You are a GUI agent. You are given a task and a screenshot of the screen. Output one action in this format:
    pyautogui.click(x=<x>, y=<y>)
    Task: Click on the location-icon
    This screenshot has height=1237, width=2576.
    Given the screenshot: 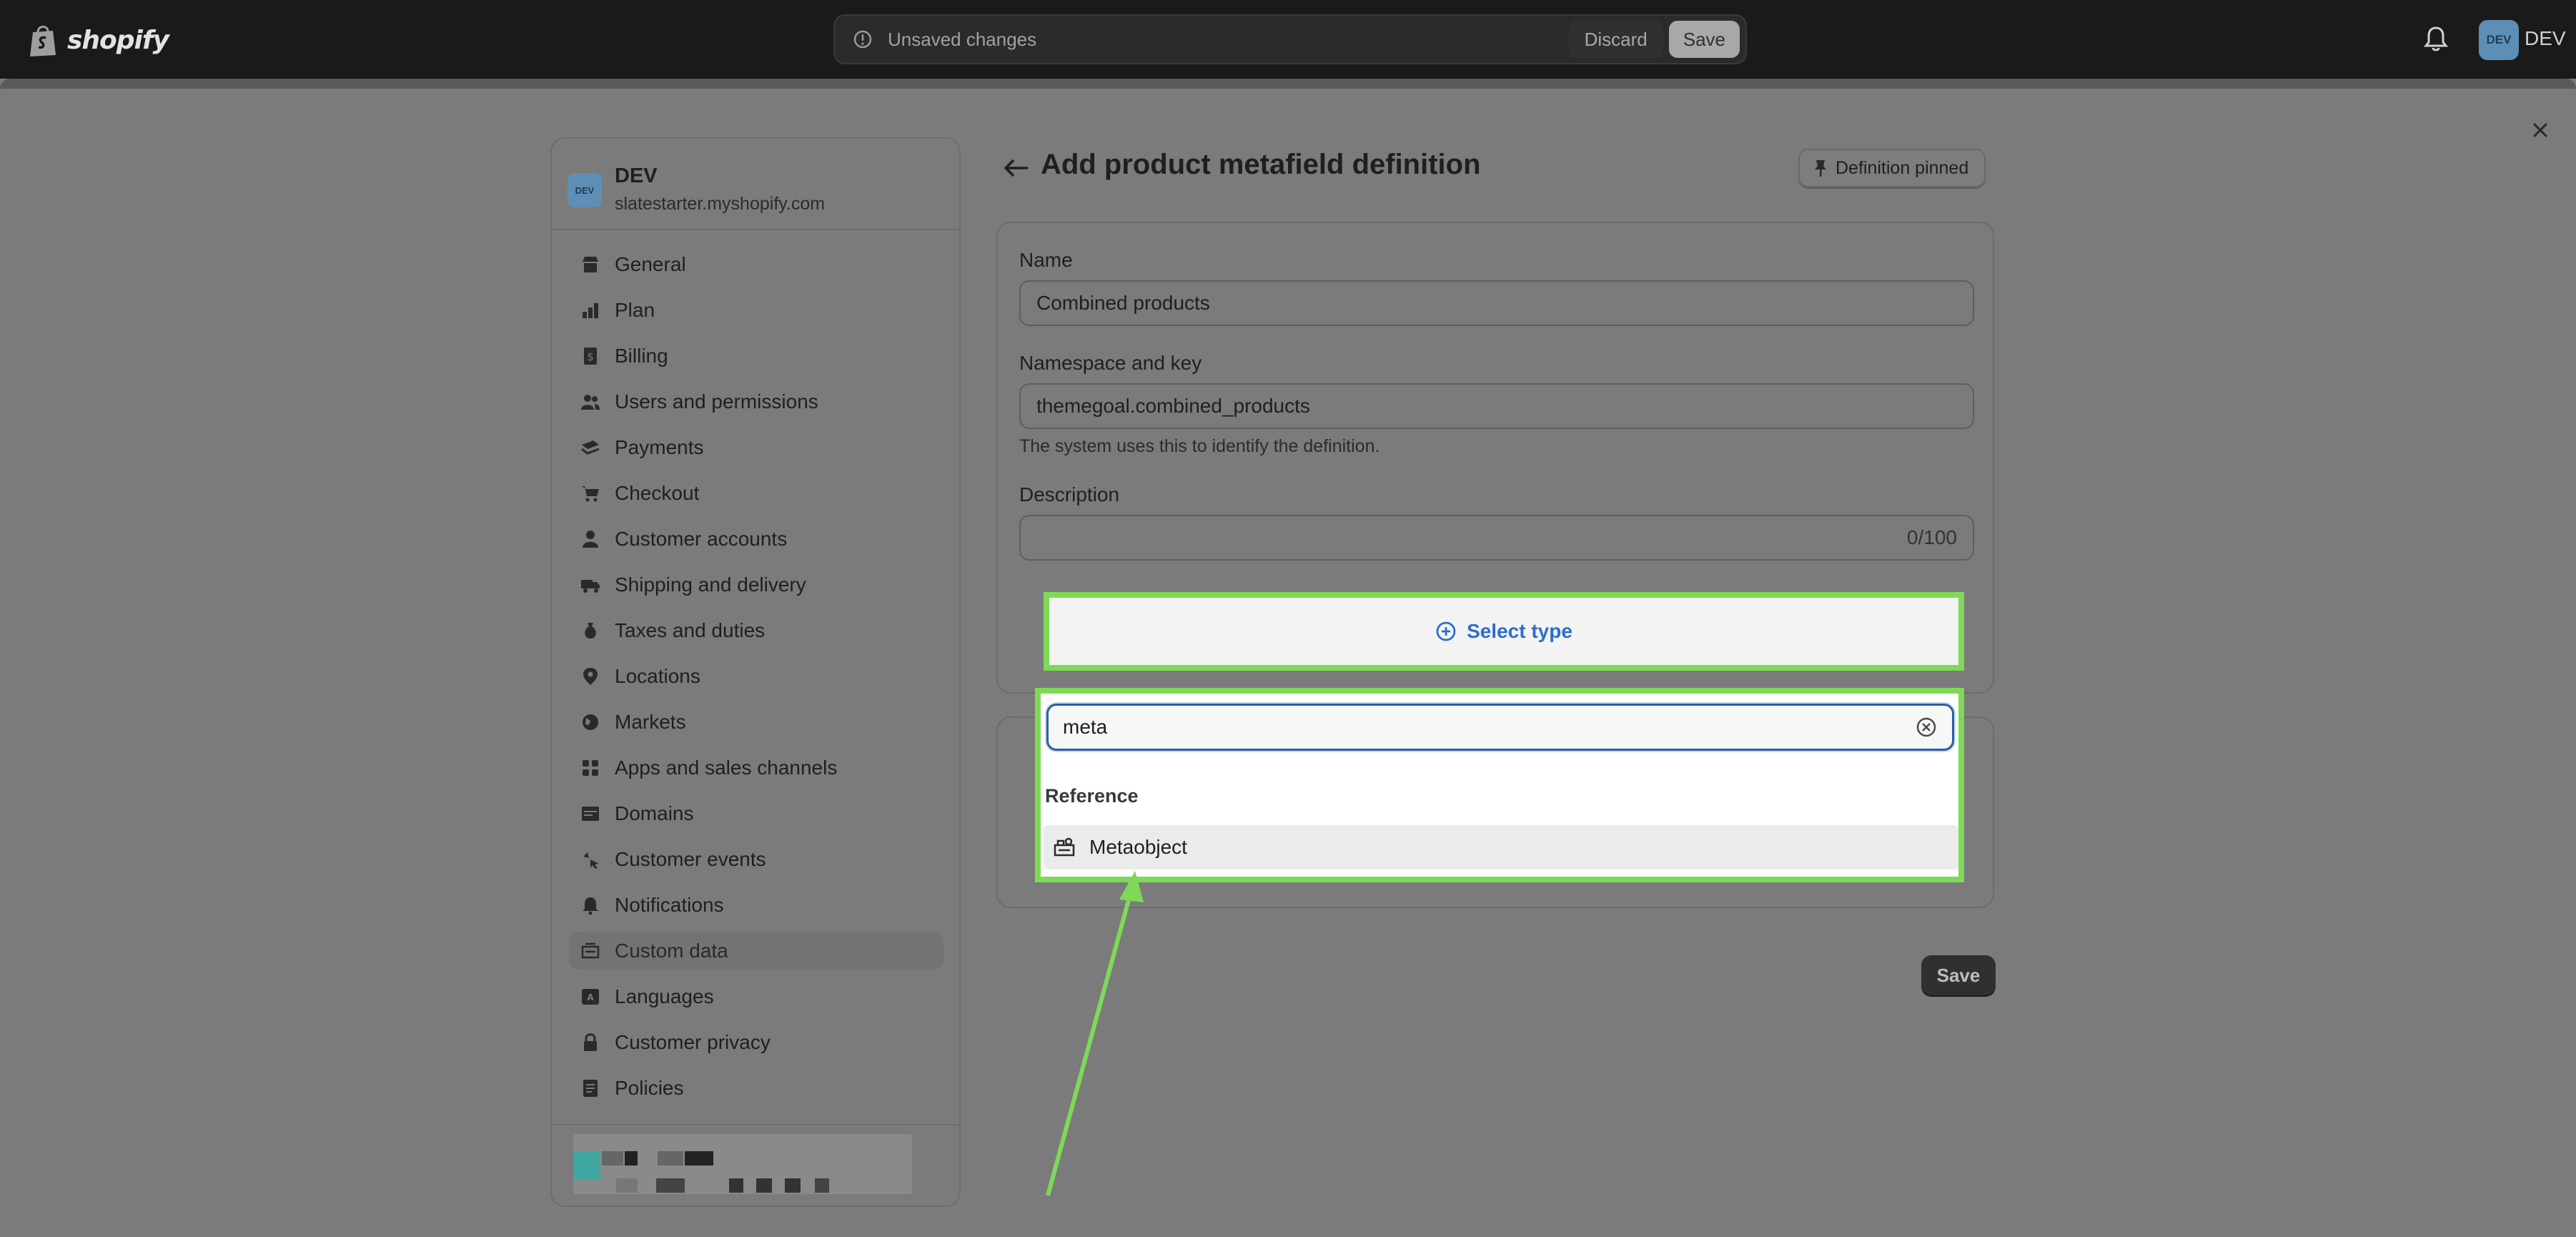 What is the action you would take?
    pyautogui.click(x=591, y=676)
    